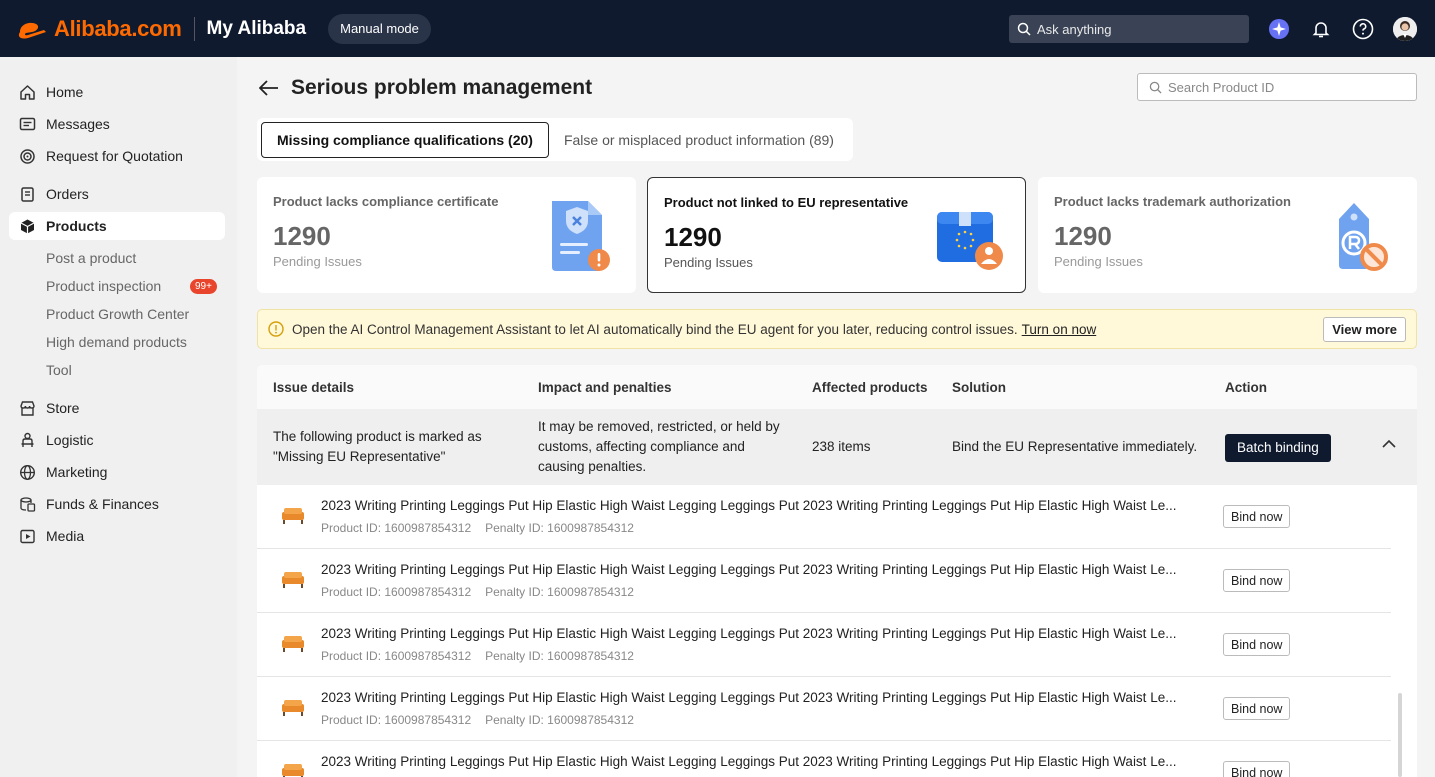  I want to click on manual-mode-pill: Manual mode, so click(379, 28).